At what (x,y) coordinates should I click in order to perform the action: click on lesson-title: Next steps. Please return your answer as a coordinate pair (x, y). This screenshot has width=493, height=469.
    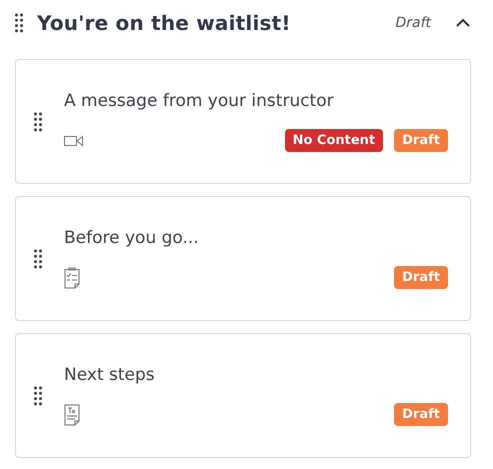
    Looking at the image, I should click on (110, 375).